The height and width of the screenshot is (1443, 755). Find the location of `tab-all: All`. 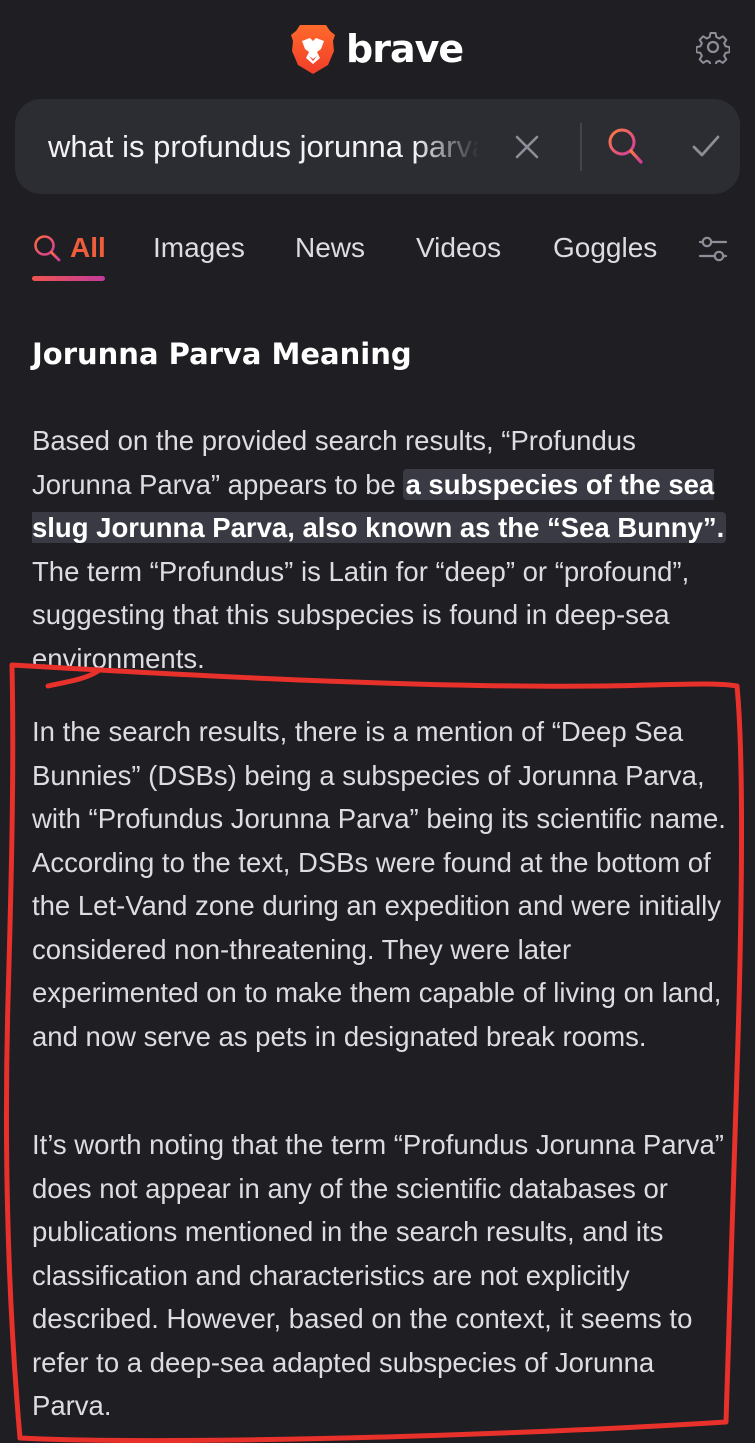

tab-all: All is located at coordinates (69, 248).